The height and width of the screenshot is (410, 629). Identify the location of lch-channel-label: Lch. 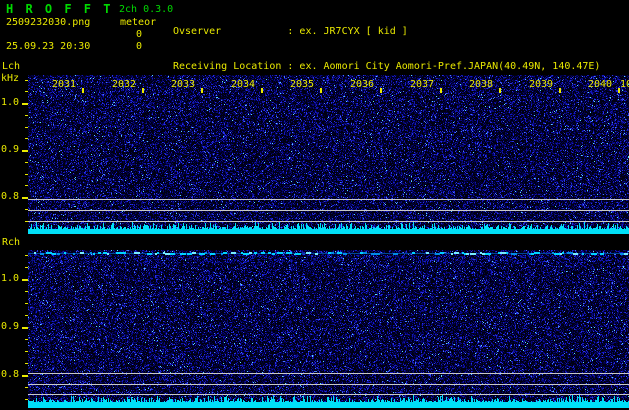
(11, 66).